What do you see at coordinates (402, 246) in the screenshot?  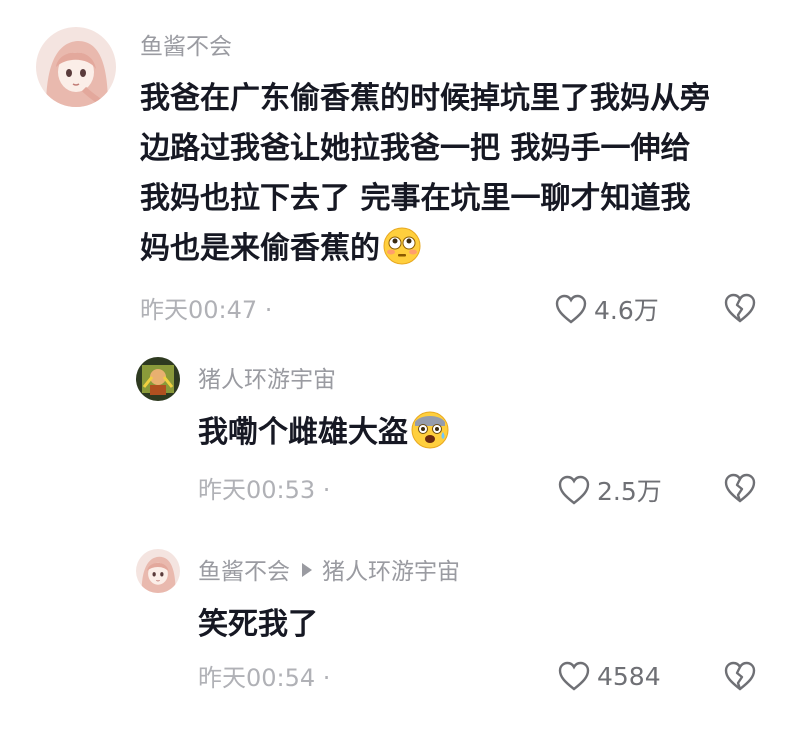 I see `flushed-face-emoji-icon` at bounding box center [402, 246].